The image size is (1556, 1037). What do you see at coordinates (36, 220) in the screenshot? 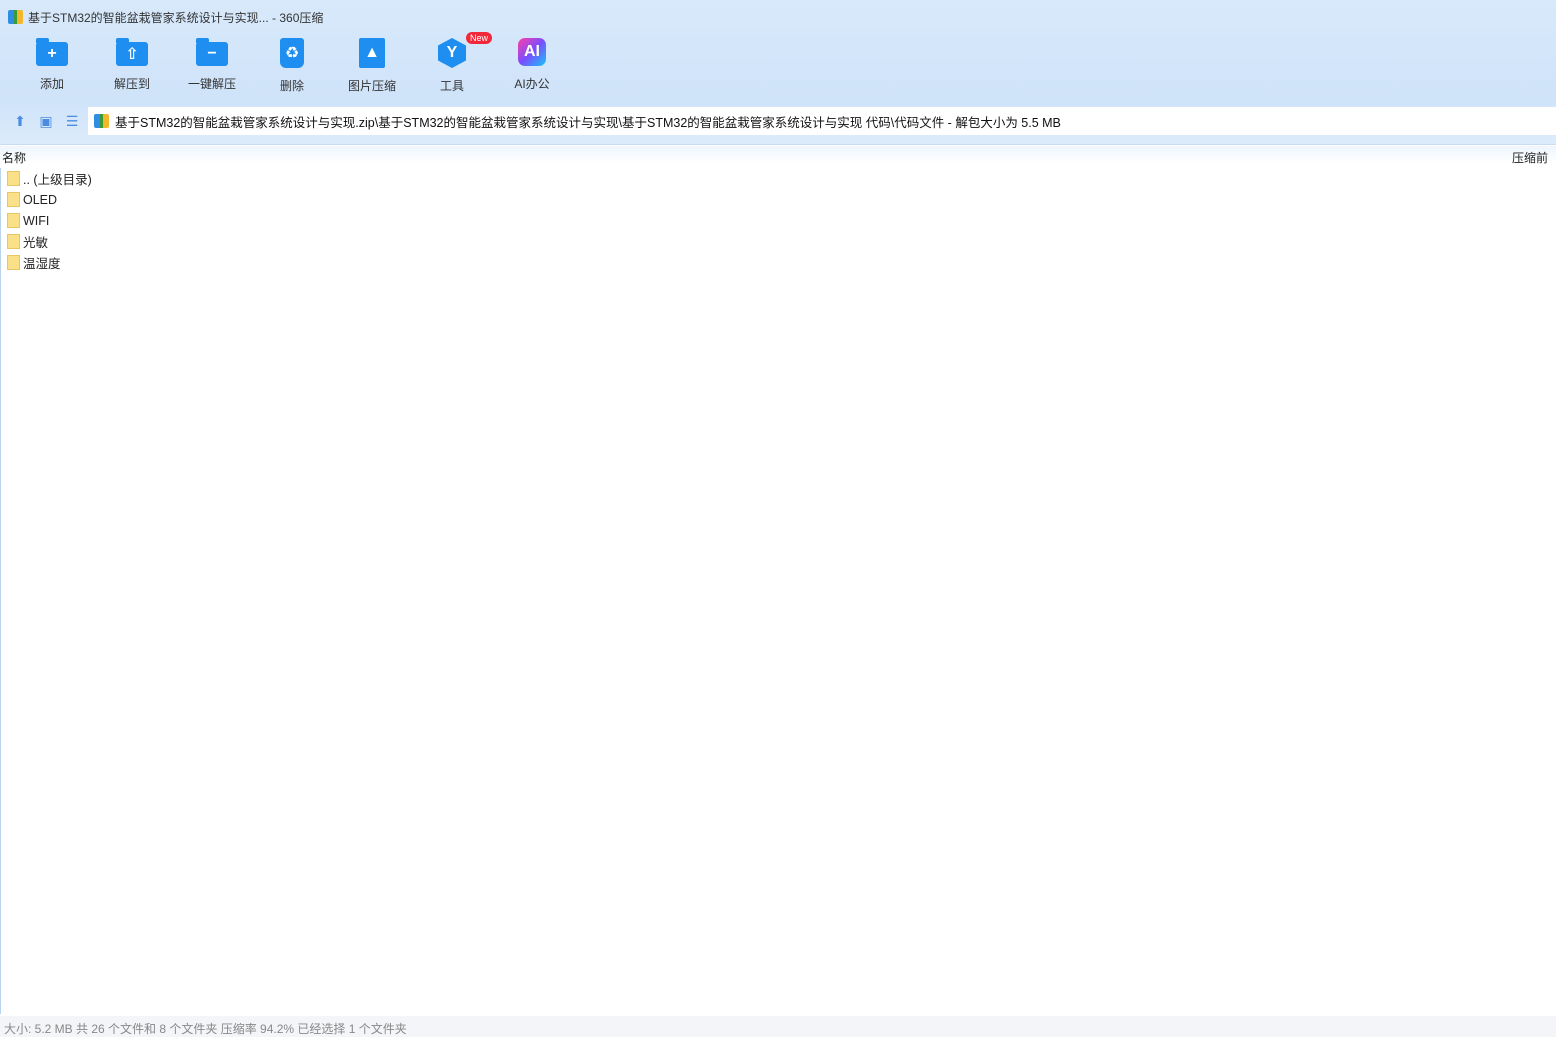
I see `item-label: WIFI` at bounding box center [36, 220].